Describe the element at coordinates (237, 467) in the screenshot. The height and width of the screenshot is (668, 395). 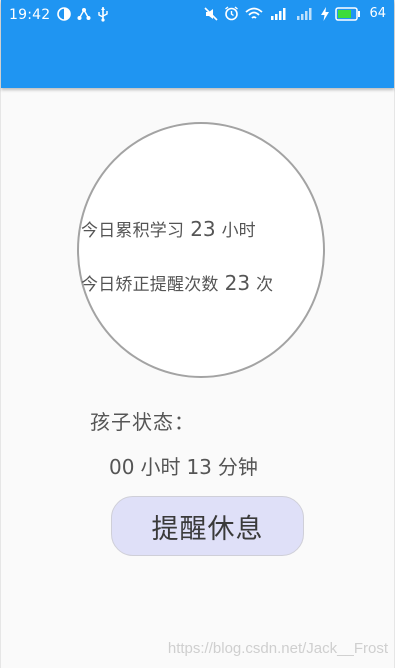
I see `duration-minutes-unit: 分钟` at that location.